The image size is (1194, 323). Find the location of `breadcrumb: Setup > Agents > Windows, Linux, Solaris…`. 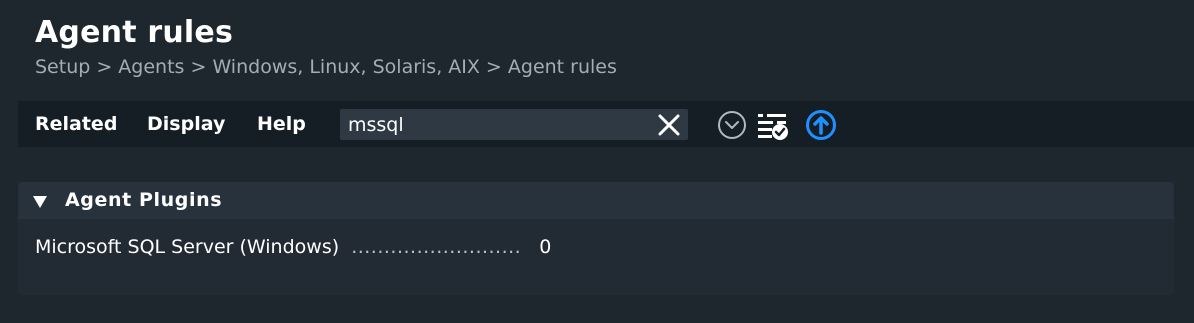

breadcrumb: Setup > Agents > Windows, Linux, Solaris… is located at coordinates (326, 67).